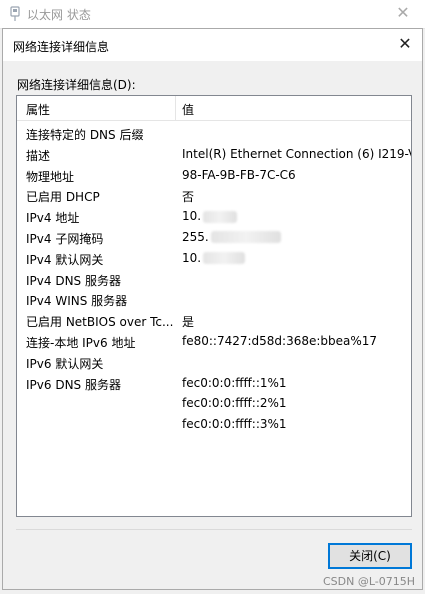 This screenshot has height=594, width=425. What do you see at coordinates (403, 13) in the screenshot?
I see `background-close-icon: ✕` at bounding box center [403, 13].